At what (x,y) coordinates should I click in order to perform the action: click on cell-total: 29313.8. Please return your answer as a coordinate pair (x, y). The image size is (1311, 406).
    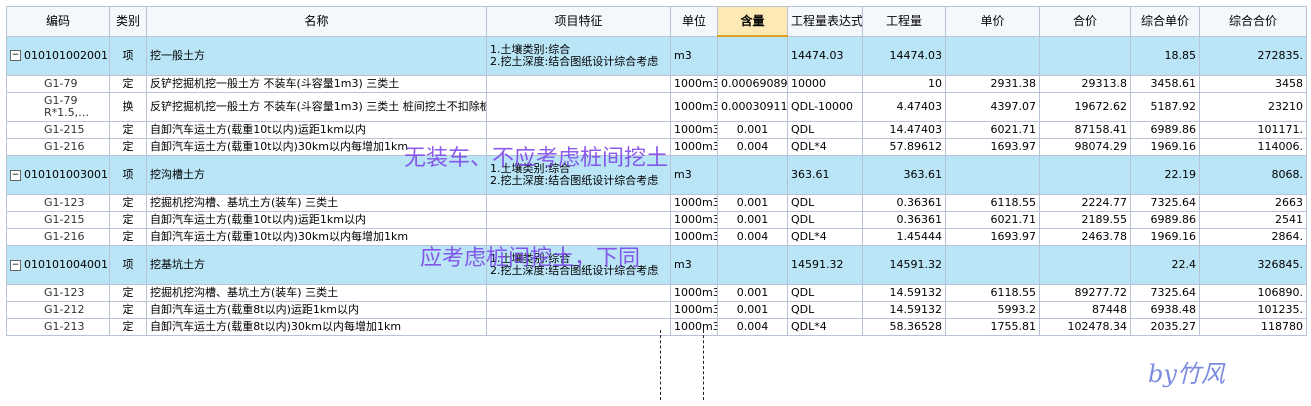
    Looking at the image, I should click on (1085, 84).